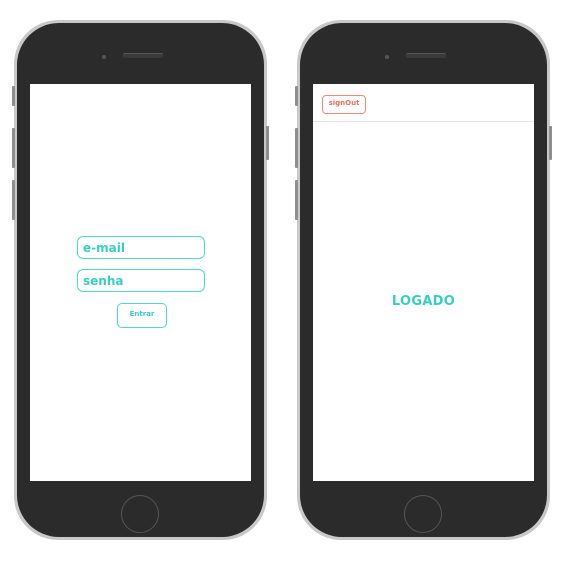 The image size is (578, 564). Describe the element at coordinates (141, 247) in the screenshot. I see `email-field` at that location.